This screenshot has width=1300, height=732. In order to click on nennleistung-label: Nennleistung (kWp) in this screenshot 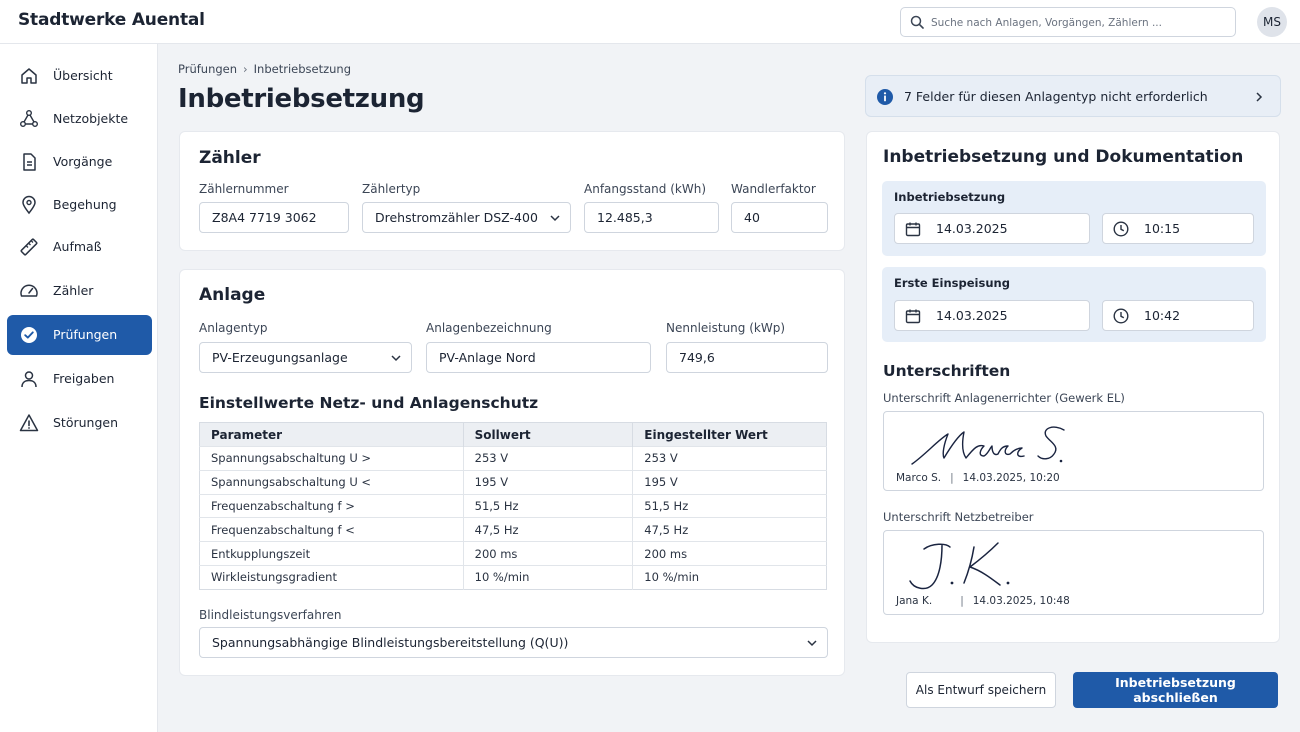, I will do `click(726, 328)`.